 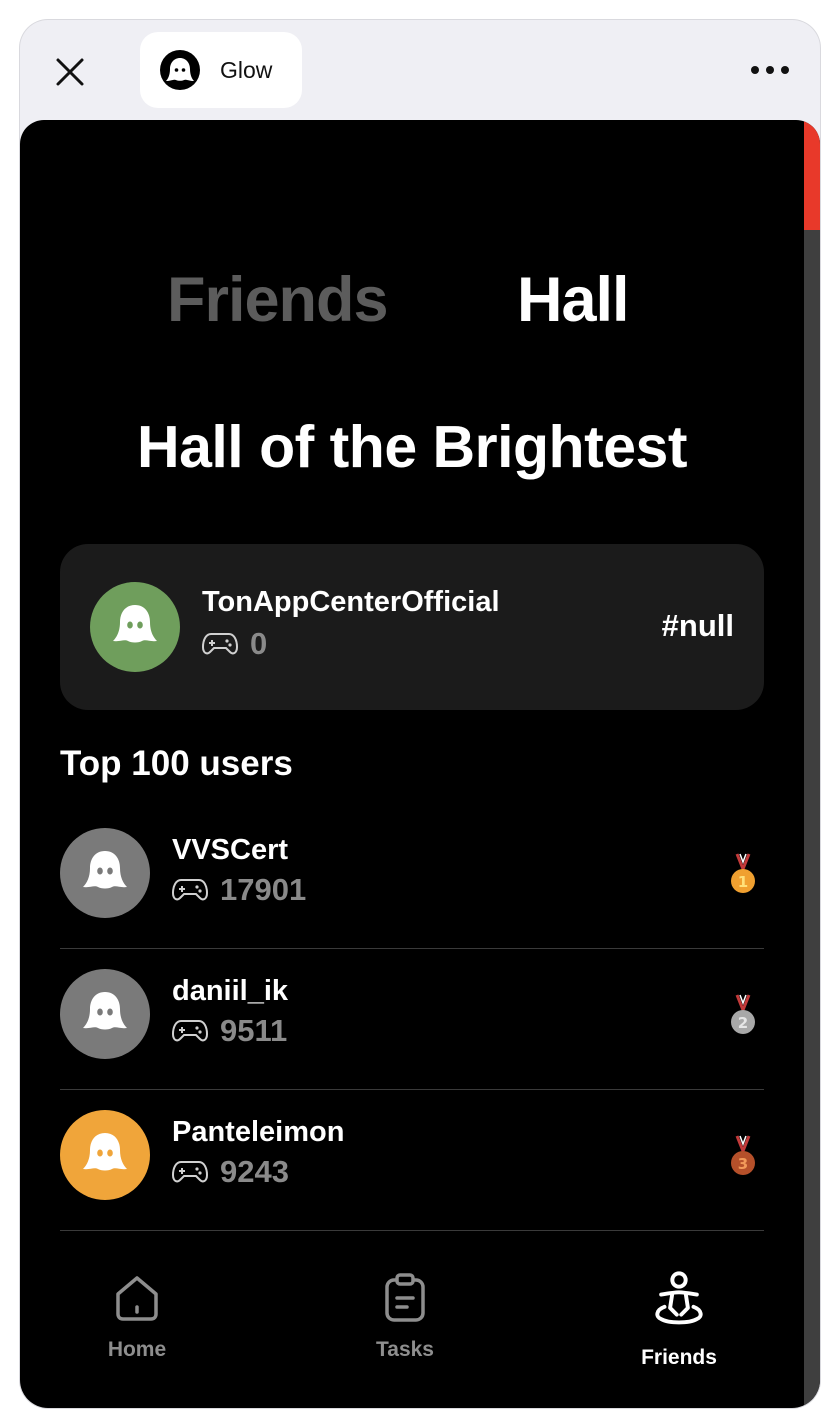 What do you see at coordinates (137, 1349) in the screenshot?
I see `nav-home-label: Home` at bounding box center [137, 1349].